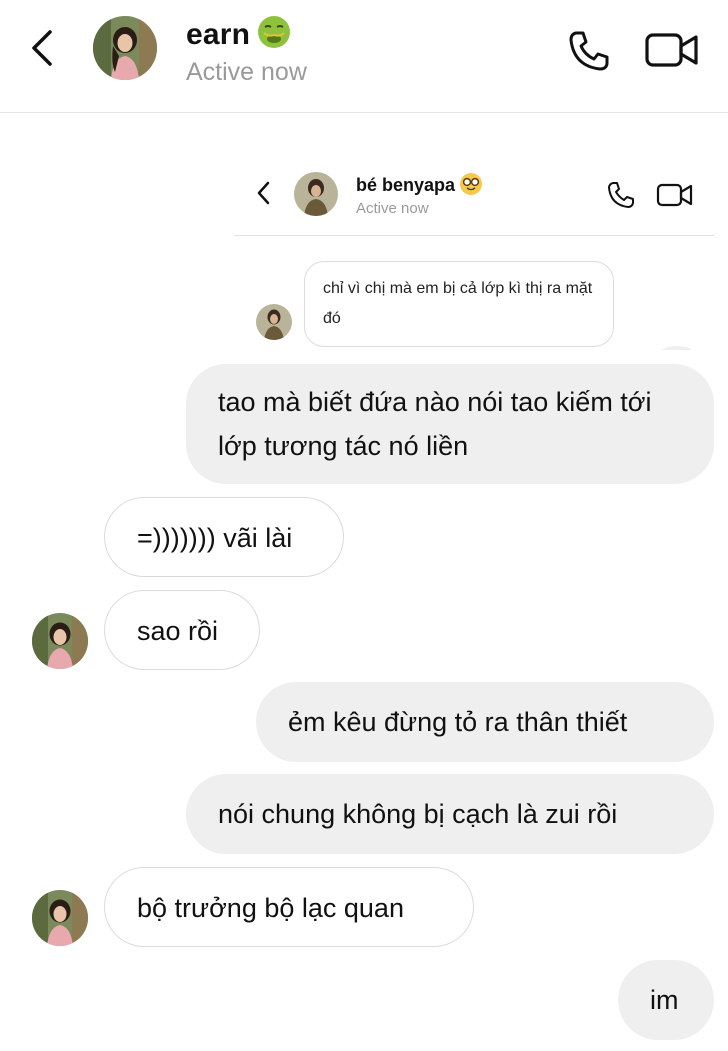 The width and height of the screenshot is (728, 1051). Describe the element at coordinates (450, 814) in the screenshot. I see `message-bubble-outgoing: nói chung không bị cạch là zui rồi` at that location.